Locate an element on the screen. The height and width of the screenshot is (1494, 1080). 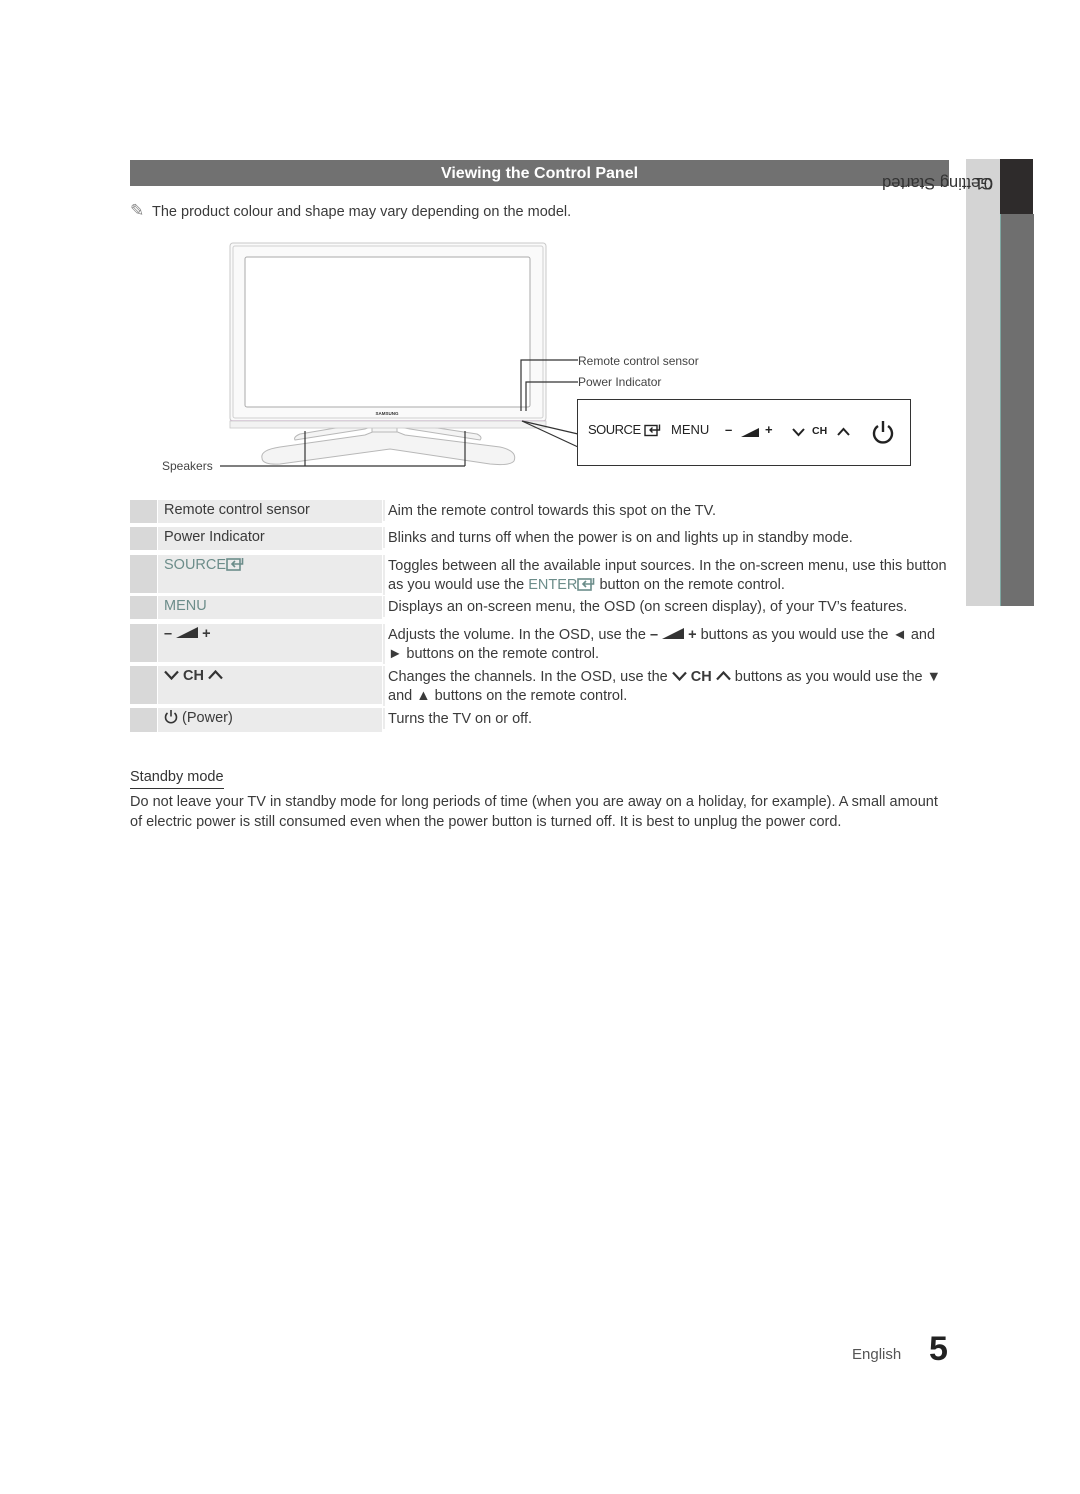
row-label: MENU is located at coordinates (185, 606).